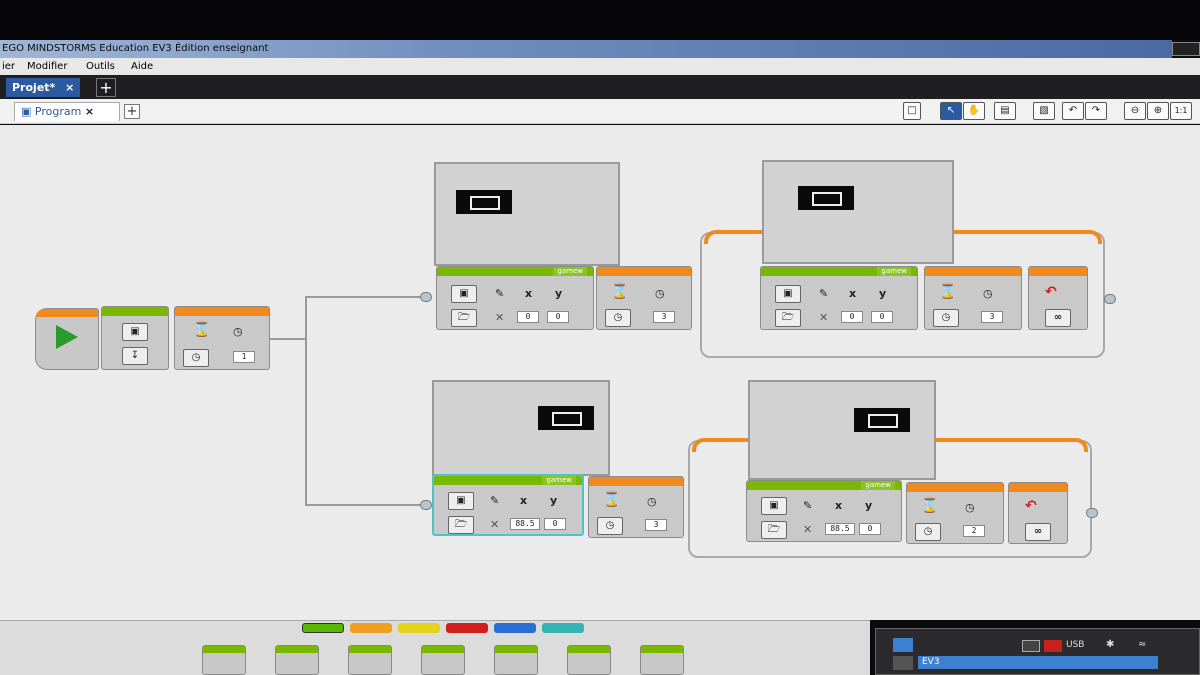 This screenshot has height=675, width=1200. I want to click on image-preview-icon, so click(484, 202).